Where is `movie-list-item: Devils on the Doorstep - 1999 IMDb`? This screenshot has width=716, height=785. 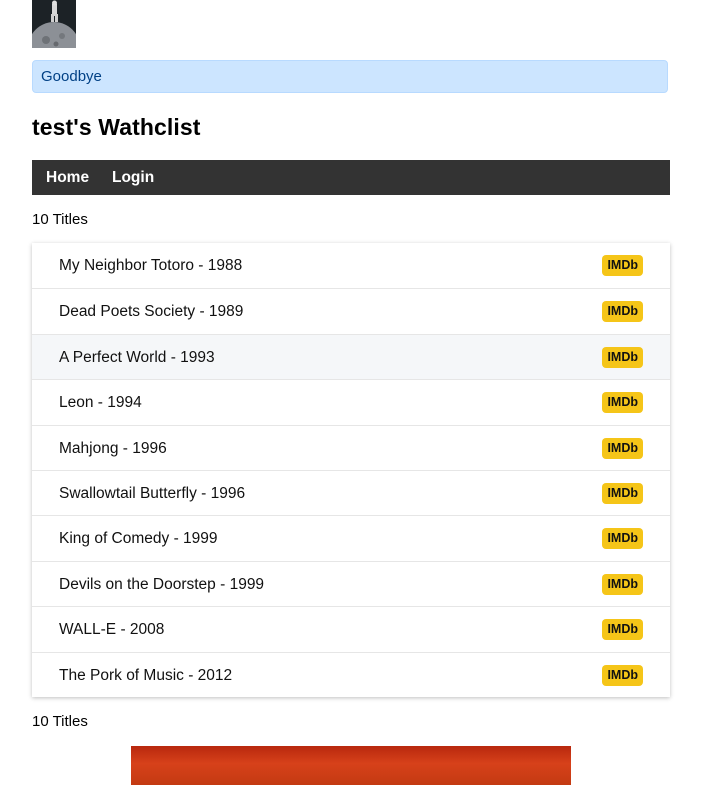
movie-list-item: Devils on the Doorstep - 1999 IMDb is located at coordinates (351, 583).